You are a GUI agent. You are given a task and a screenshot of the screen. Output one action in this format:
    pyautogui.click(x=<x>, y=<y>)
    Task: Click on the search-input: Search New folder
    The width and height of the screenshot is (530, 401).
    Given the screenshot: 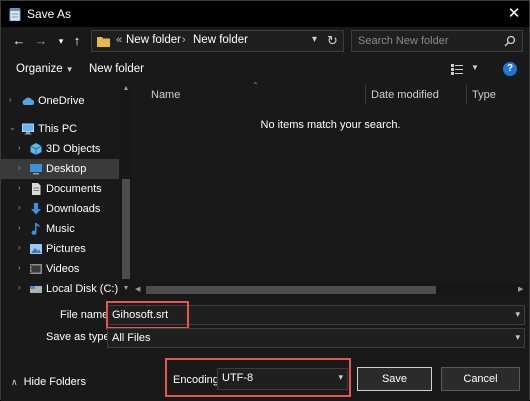 What is the action you would take?
    pyautogui.click(x=437, y=41)
    